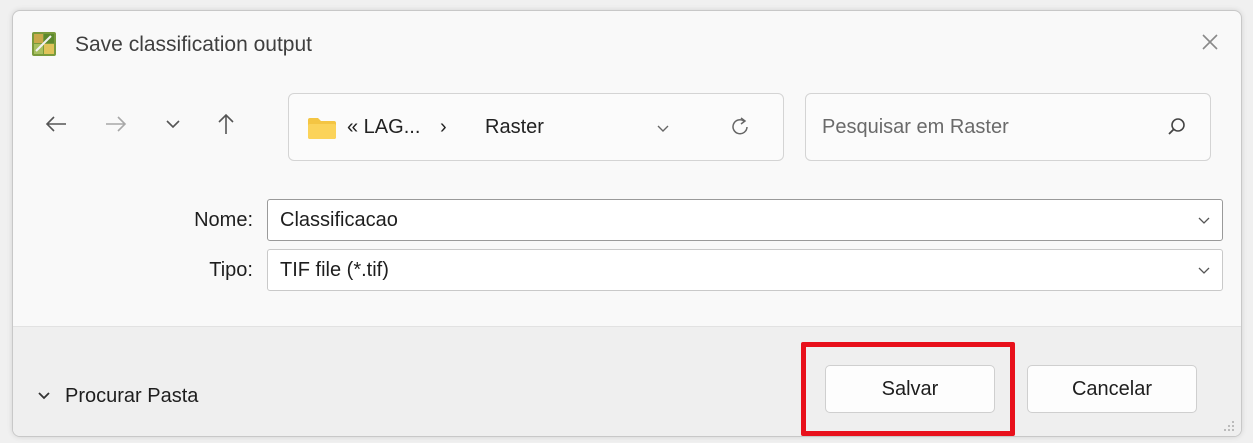  Describe the element at coordinates (193, 44) in the screenshot. I see `window-title: Save classification output` at that location.